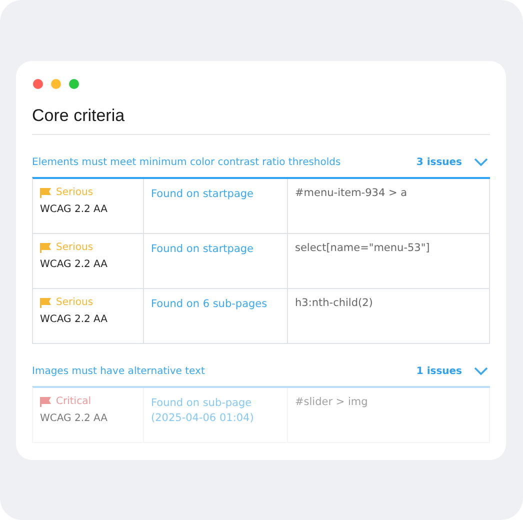  What do you see at coordinates (119, 371) in the screenshot?
I see `criterion-heading: Images must have alternative text` at bounding box center [119, 371].